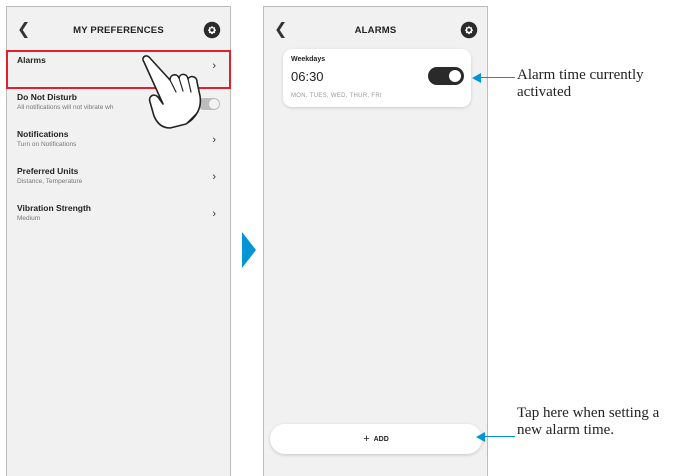 The image size is (680, 476). What do you see at coordinates (54, 208) in the screenshot?
I see `pref-item-label: Vibration Strength` at bounding box center [54, 208].